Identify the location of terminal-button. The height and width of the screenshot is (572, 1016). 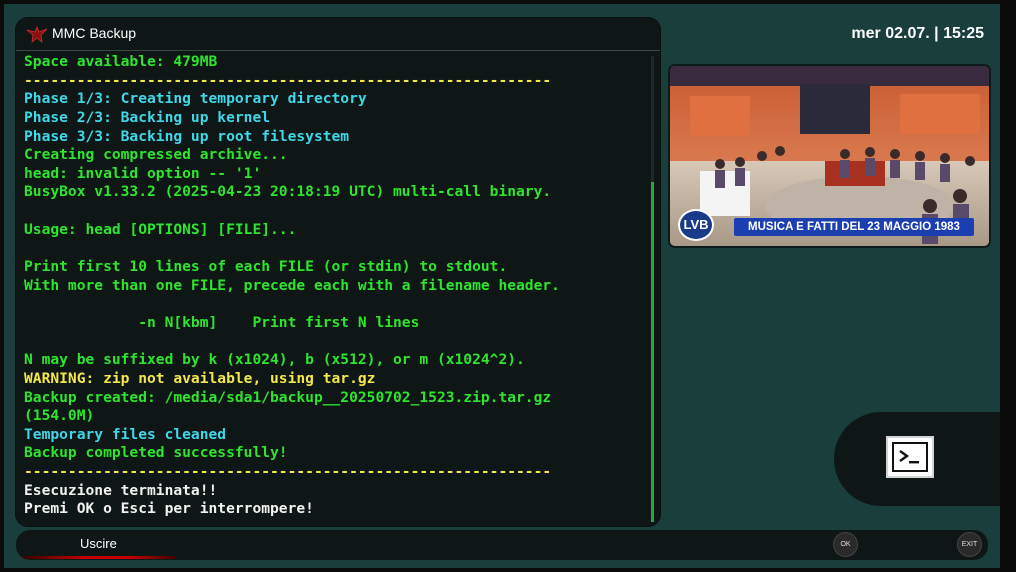
(910, 457).